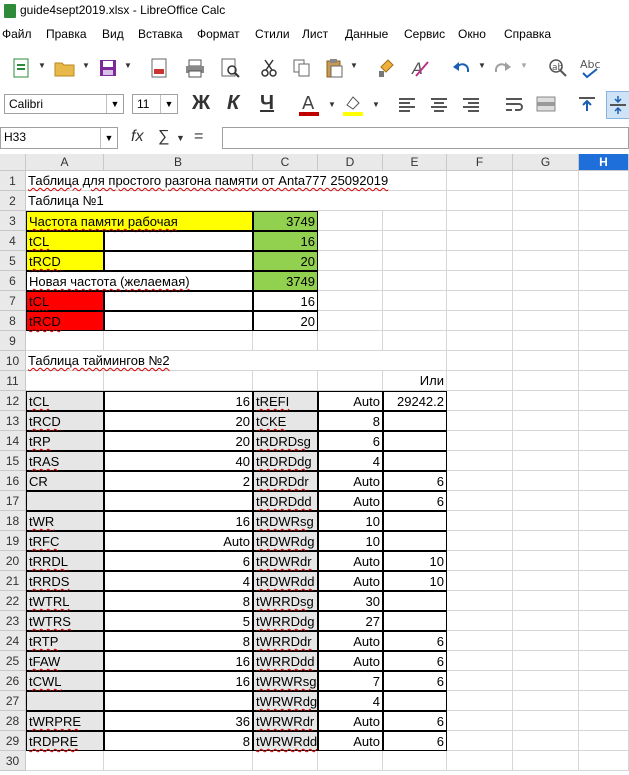  What do you see at coordinates (178, 321) in the screenshot?
I see `cell-r8c1` at bounding box center [178, 321].